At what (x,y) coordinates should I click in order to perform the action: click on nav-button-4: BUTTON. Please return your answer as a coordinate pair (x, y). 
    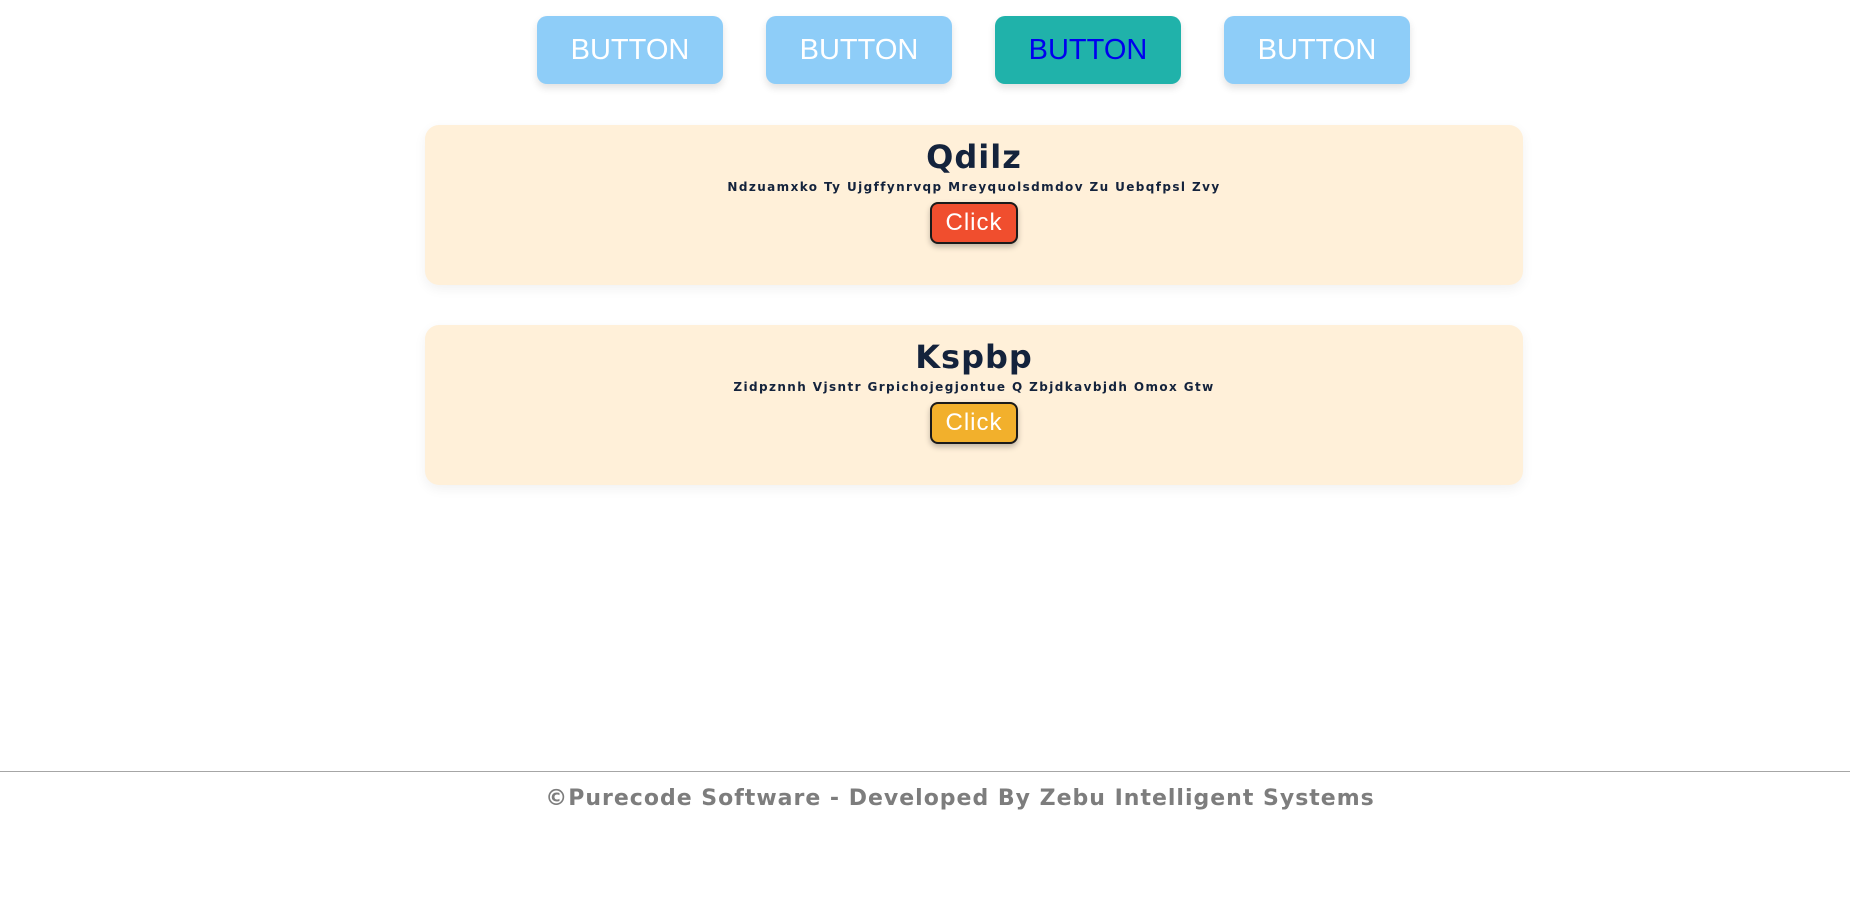
    Looking at the image, I should click on (1317, 50).